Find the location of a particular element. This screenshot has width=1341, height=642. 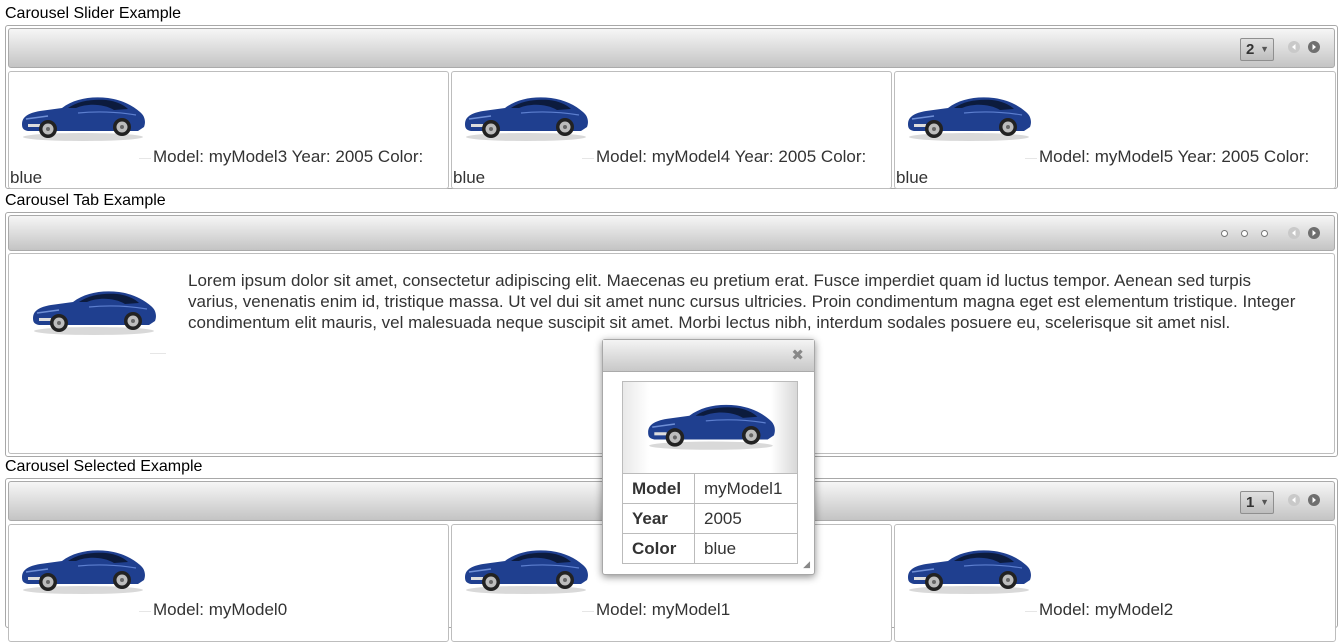

item-text: Model: myModel5 Year: 2005 Color: blue is located at coordinates (1103, 167).